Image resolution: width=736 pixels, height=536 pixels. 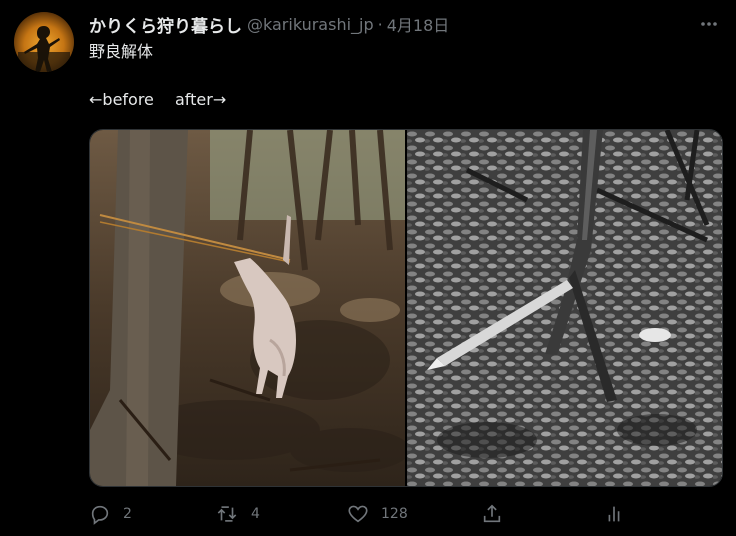 I want to click on action-bar: 2 4 128, so click(x=359, y=514).